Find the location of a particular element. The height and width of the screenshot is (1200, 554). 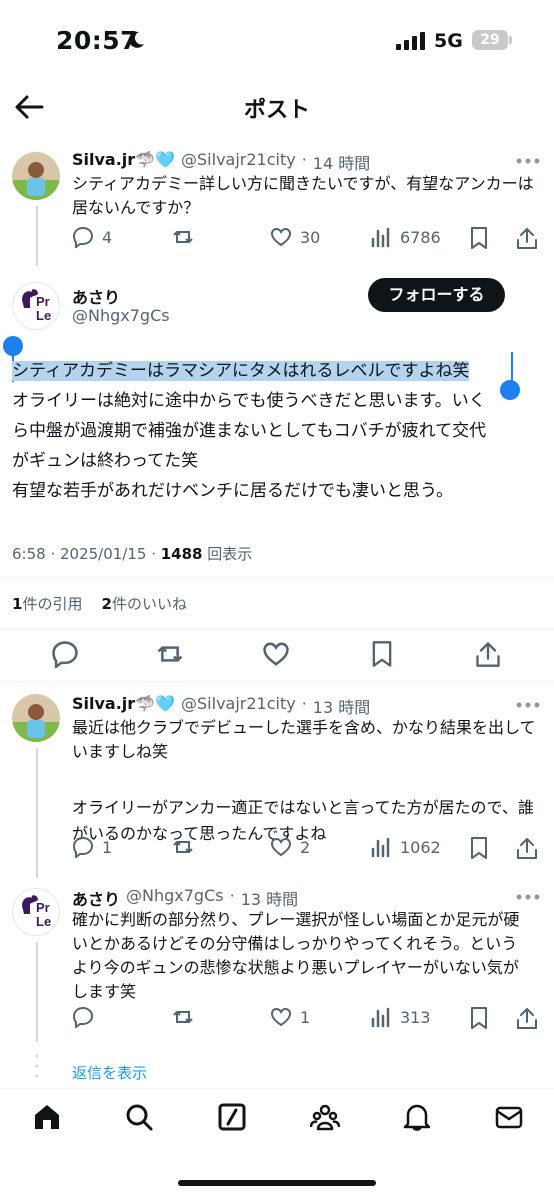

like-button: 30 is located at coordinates (295, 237).